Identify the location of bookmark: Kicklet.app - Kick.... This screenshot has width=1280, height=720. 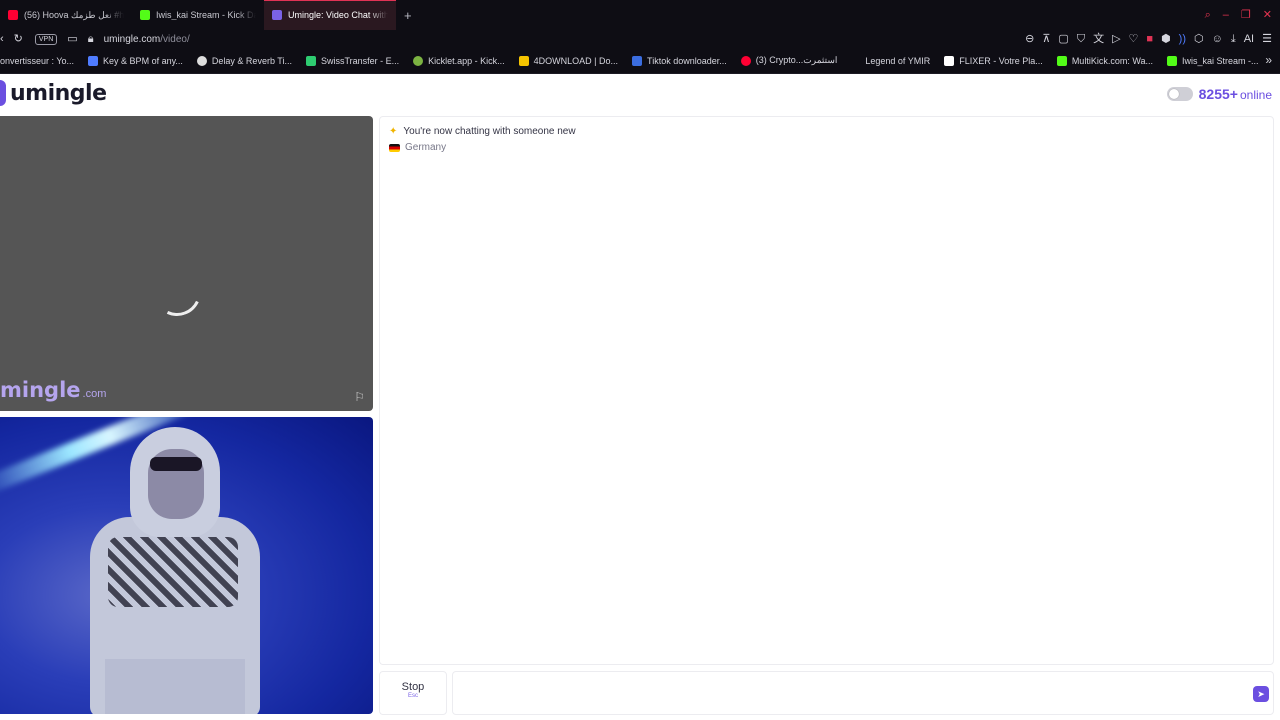
(459, 60).